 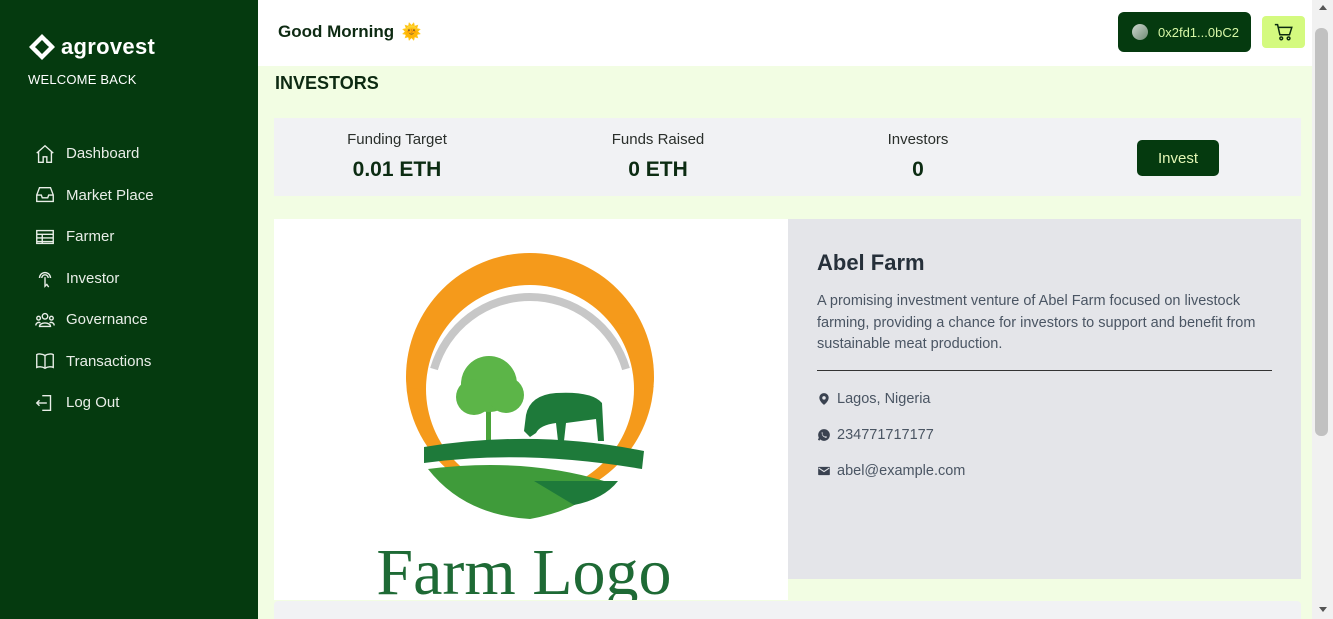 I want to click on logout-icon, so click(x=43, y=402).